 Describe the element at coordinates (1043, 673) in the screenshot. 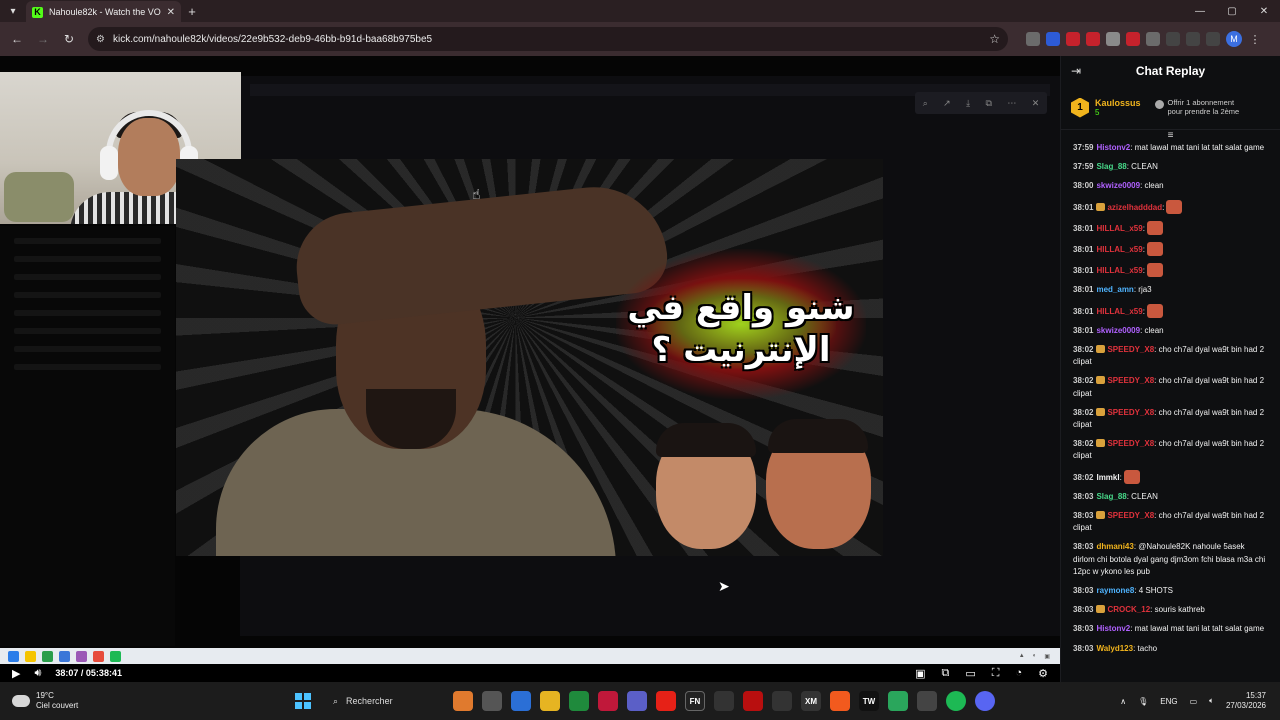

I see `settings-gear-icon: ⚙` at that location.